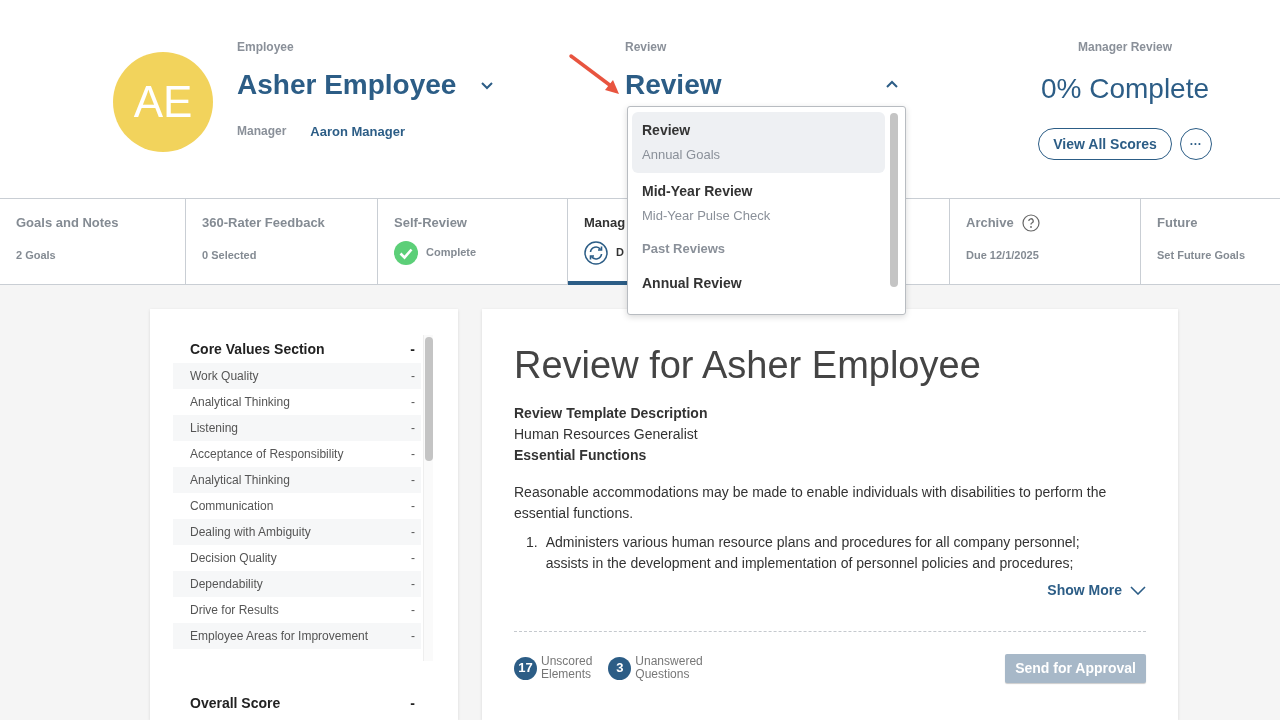  Describe the element at coordinates (357, 132) in the screenshot. I see `manager-link: Aaron Manager` at that location.